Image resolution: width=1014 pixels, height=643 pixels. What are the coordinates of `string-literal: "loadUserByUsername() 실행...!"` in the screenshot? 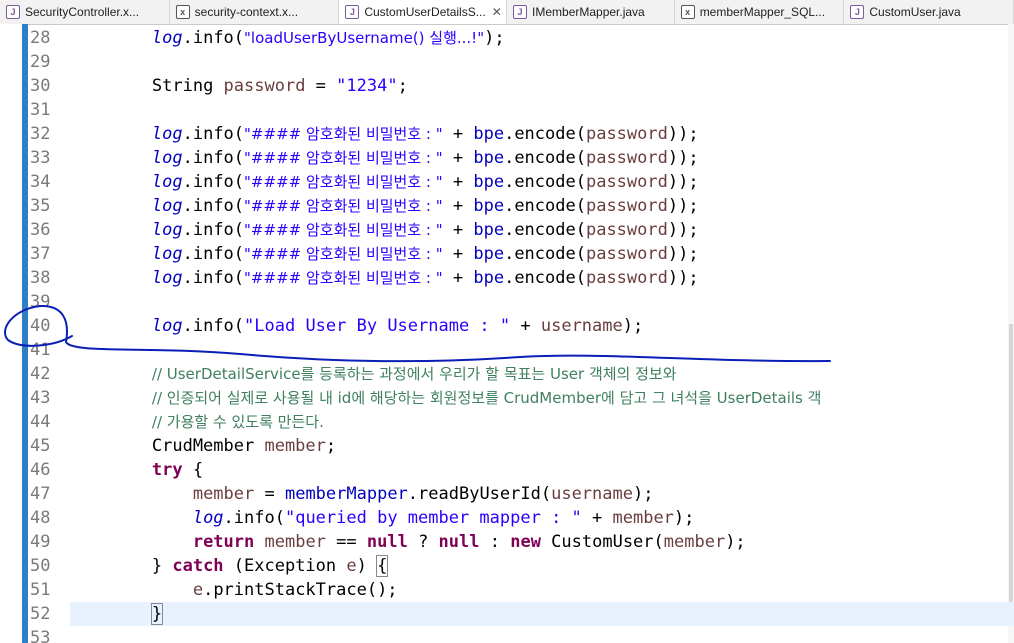 It's located at (364, 38).